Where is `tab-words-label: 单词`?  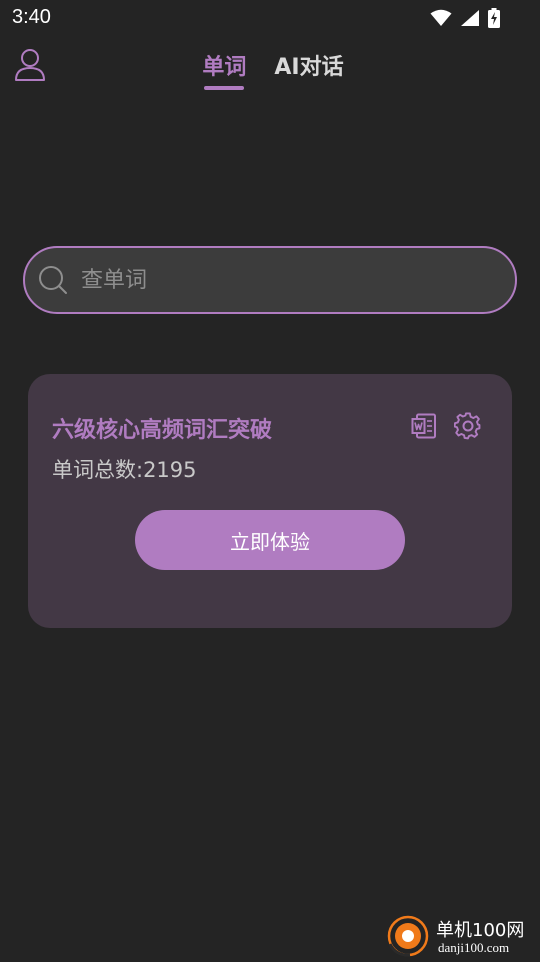
tab-words-label: 单词 is located at coordinates (224, 67).